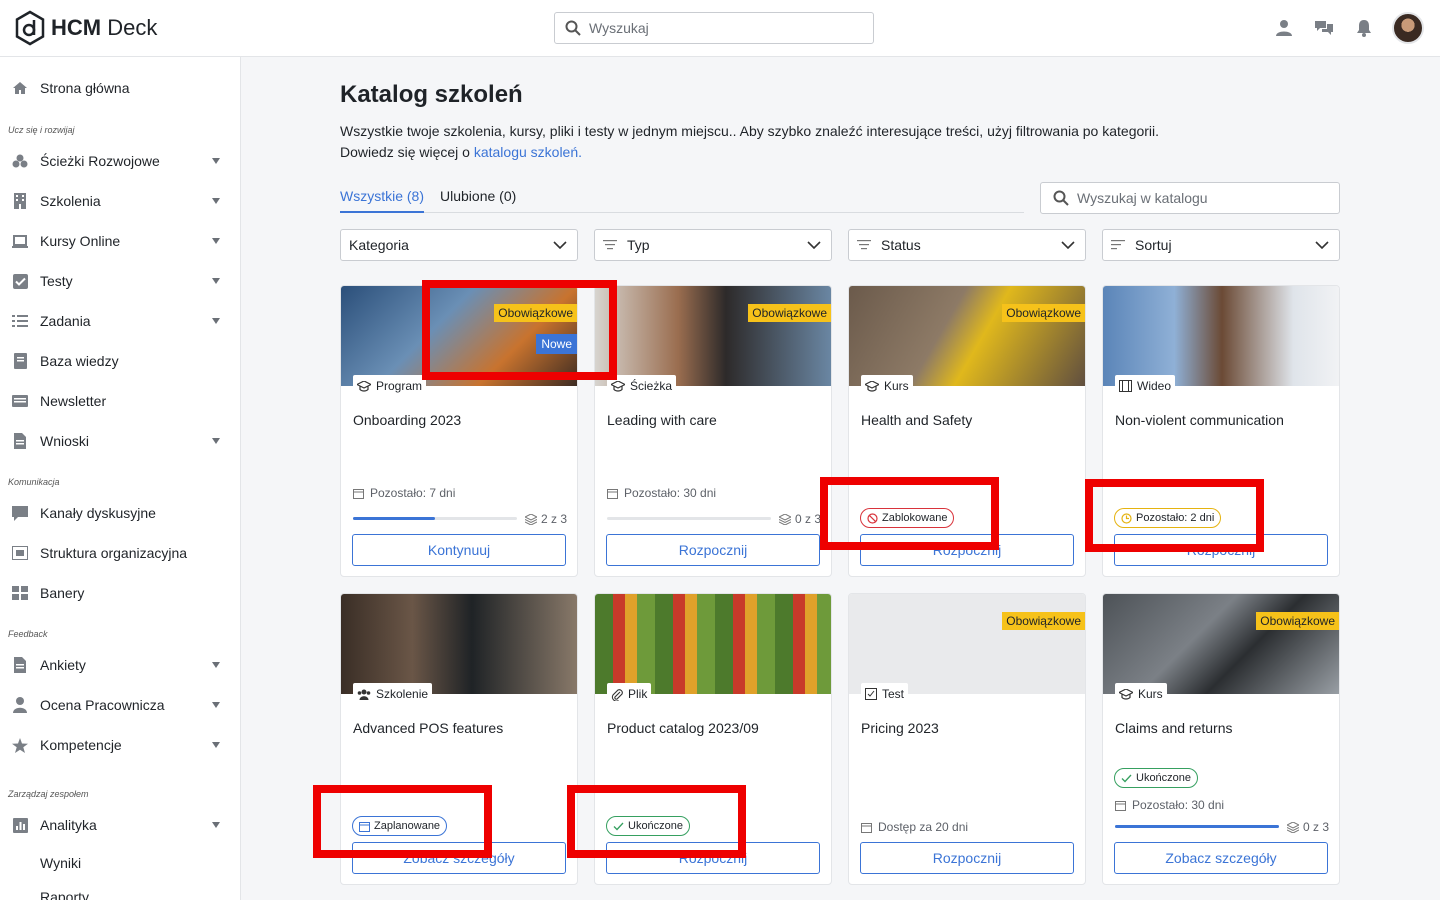 The image size is (1440, 900). I want to click on mandatory-badge: Obowiązkowe, so click(789, 313).